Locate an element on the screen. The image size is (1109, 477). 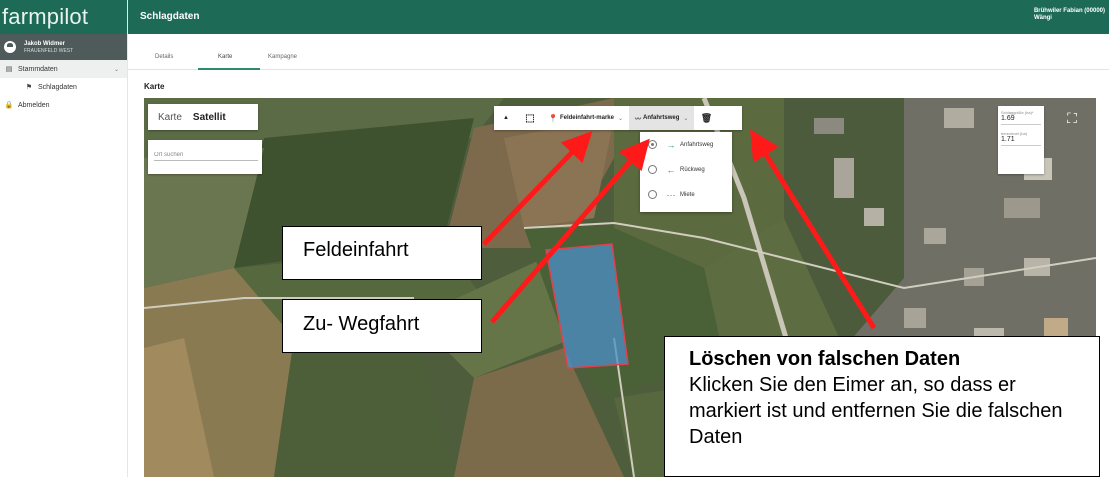
delete-button: 🗑 is located at coordinates (706, 118).